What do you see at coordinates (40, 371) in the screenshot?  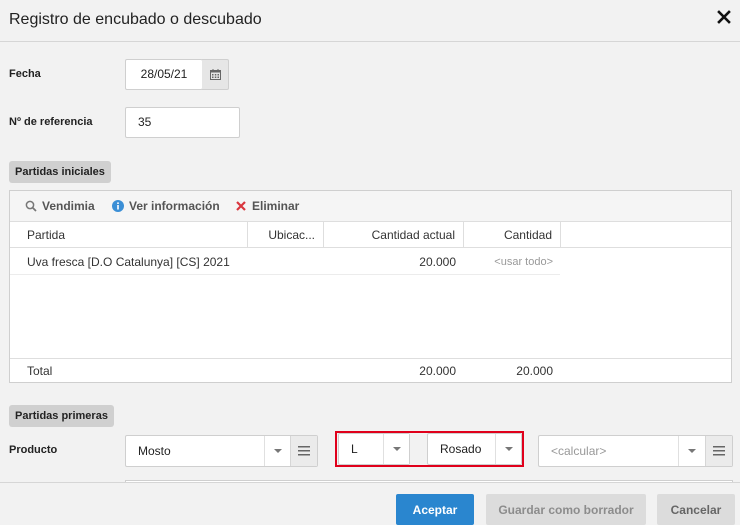 I see `total-label: Total` at bounding box center [40, 371].